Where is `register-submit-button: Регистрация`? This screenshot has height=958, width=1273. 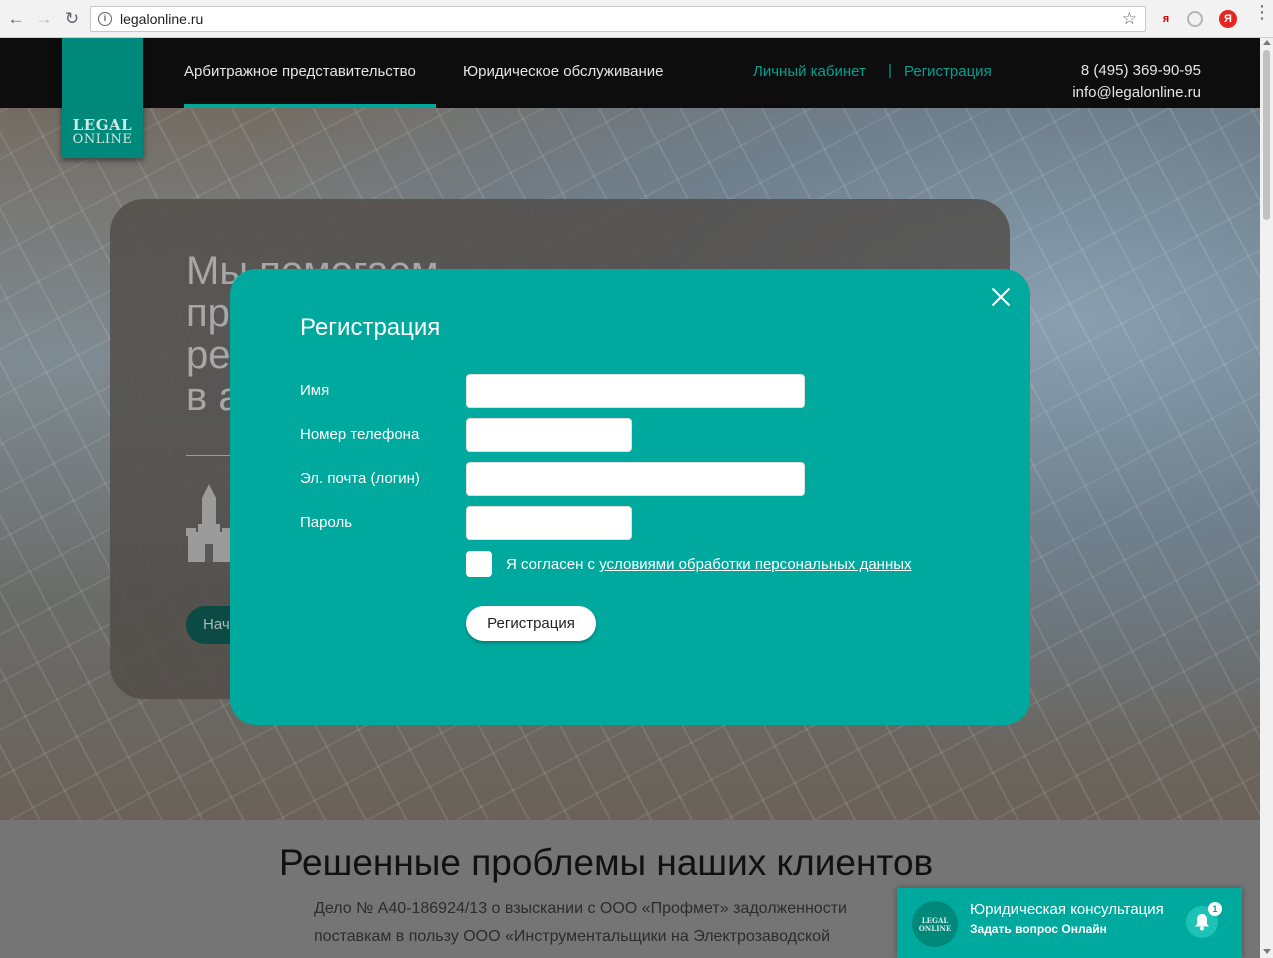 register-submit-button: Регистрация is located at coordinates (531, 623).